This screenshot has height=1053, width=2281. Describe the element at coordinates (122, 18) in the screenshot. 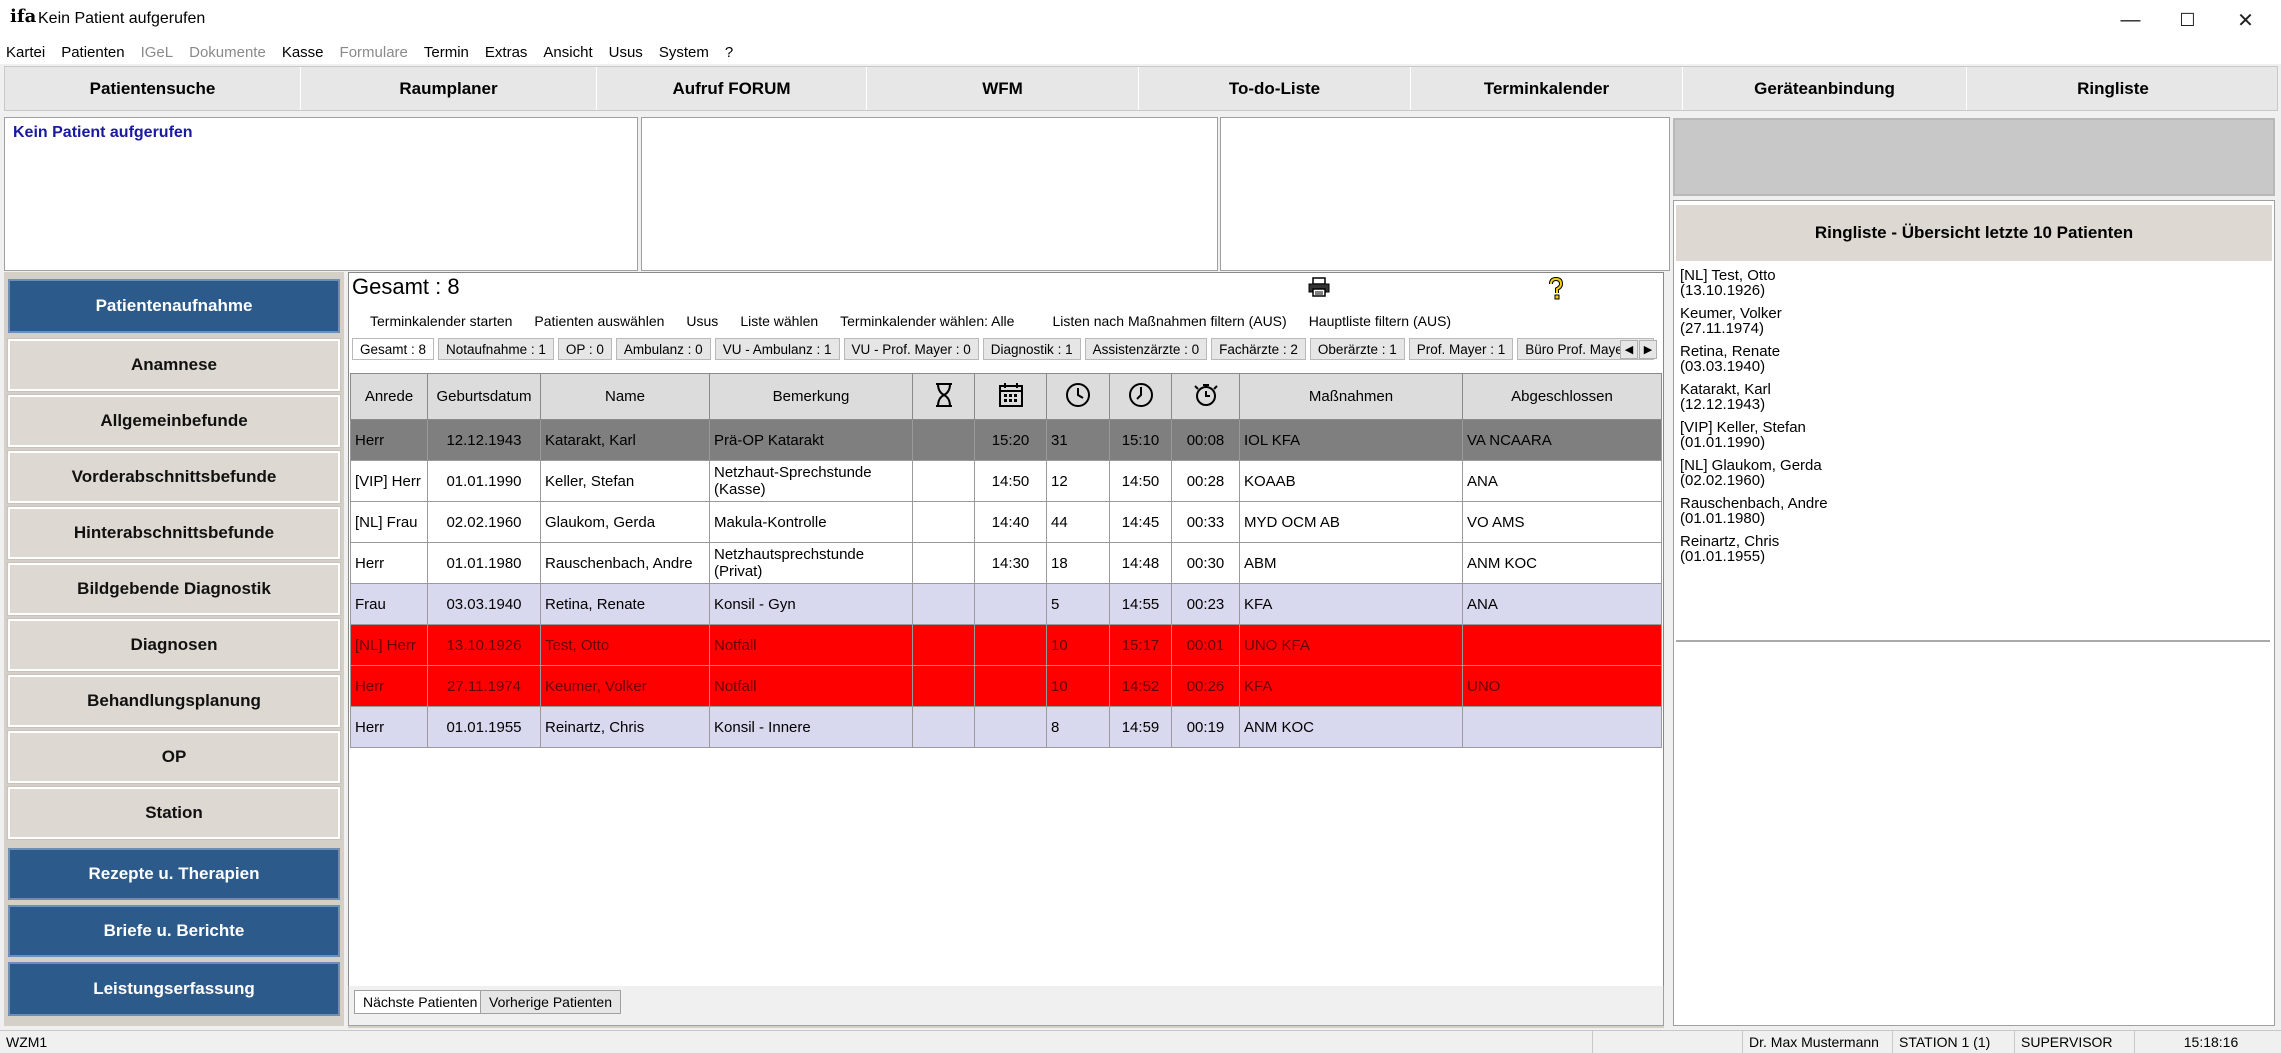

I see `window-title: Kein Patient aufgerufen` at that location.